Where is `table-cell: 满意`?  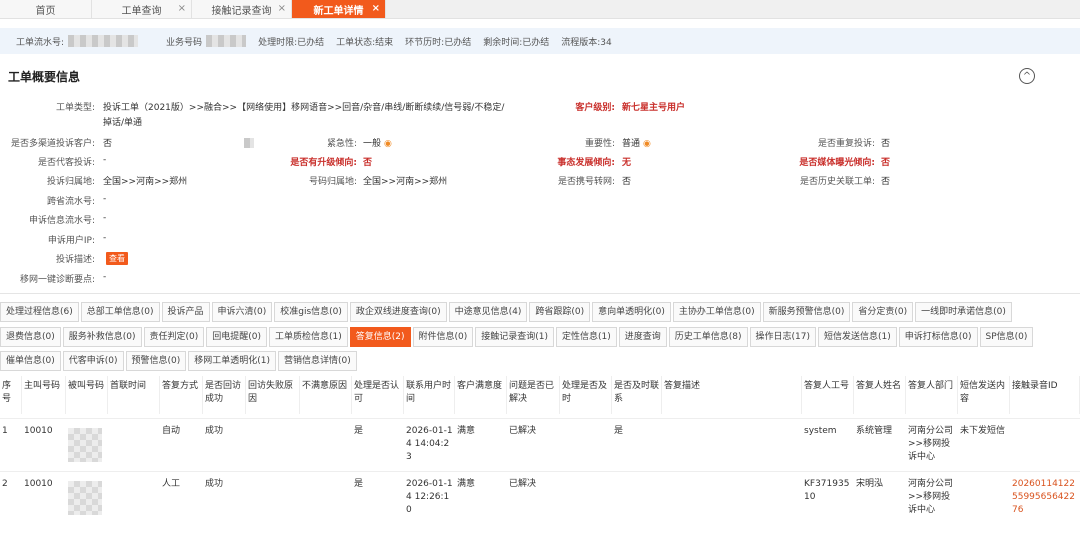
table-cell: 满意 is located at coordinates (466, 484).